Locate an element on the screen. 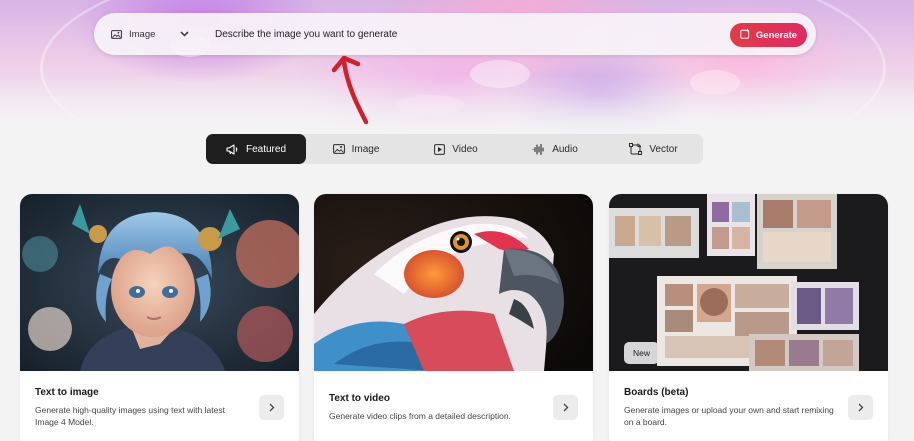  prompt-bar: Image Generate is located at coordinates (455, 34).